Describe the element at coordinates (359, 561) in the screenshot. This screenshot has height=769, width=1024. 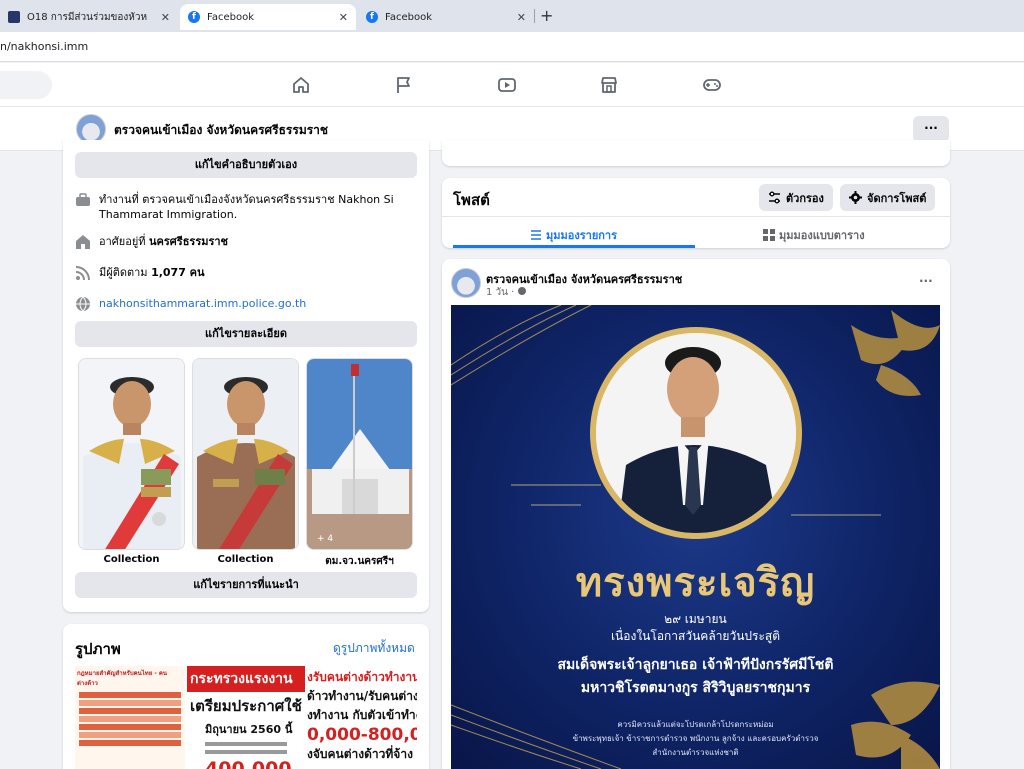
I see `featured-label-3: ตม.จว.นครศรีฯ` at that location.